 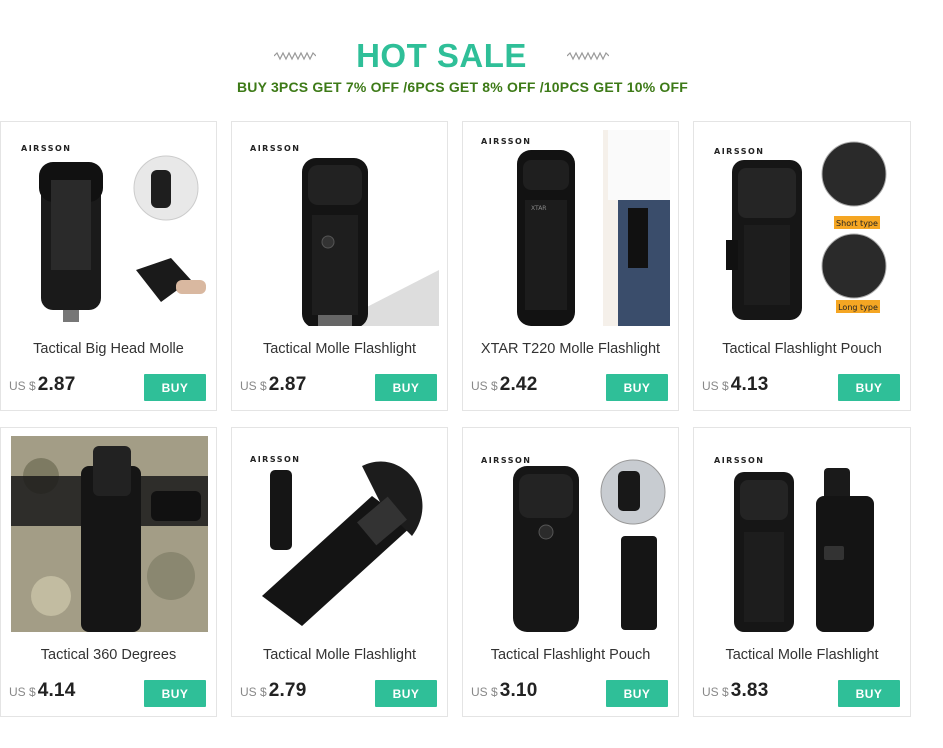 I want to click on product-price: US $ 3.83, so click(x=735, y=692).